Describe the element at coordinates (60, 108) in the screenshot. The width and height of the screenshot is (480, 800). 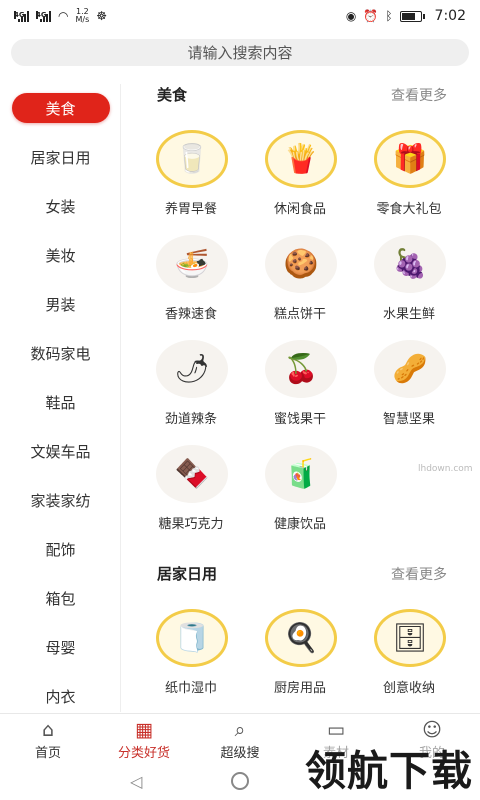
I see `sidebar-item-0: 美食` at that location.